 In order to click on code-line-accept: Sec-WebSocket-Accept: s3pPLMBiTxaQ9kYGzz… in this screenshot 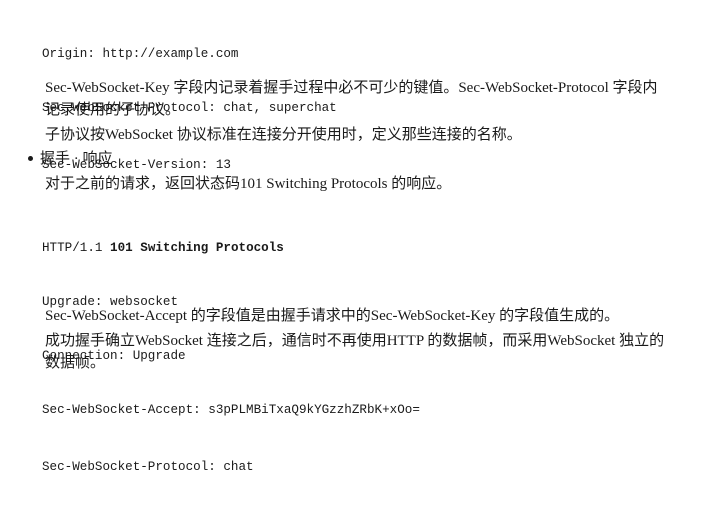, I will do `click(231, 410)`.